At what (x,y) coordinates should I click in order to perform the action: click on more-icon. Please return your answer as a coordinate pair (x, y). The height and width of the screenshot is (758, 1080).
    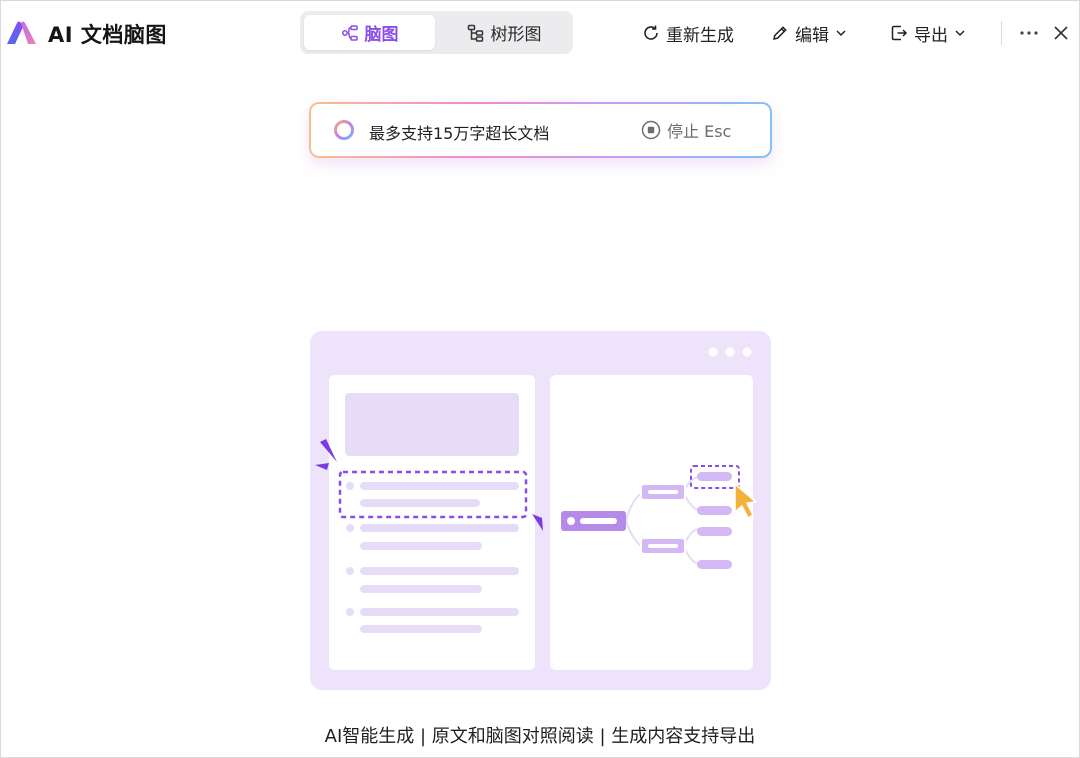
    Looking at the image, I should click on (1029, 33).